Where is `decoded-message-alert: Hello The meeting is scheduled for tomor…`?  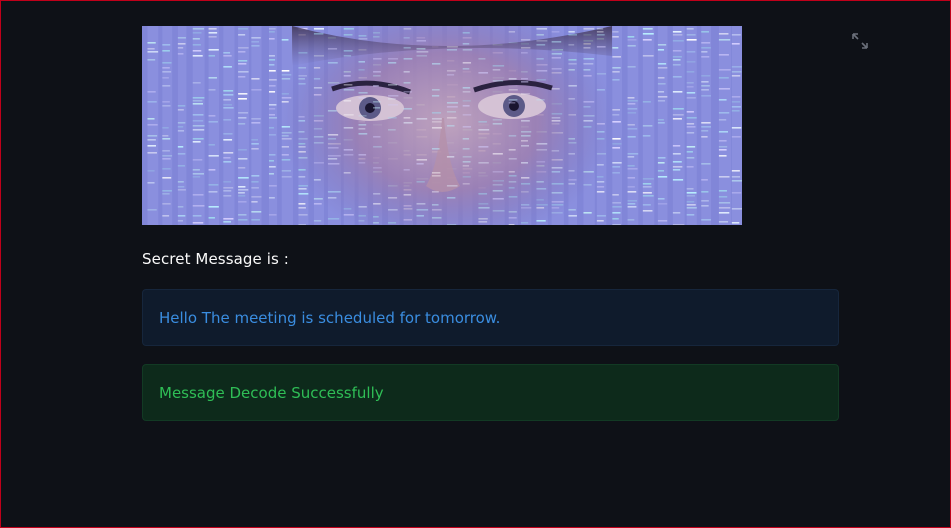
decoded-message-alert: Hello The meeting is scheduled for tomor… is located at coordinates (490, 317).